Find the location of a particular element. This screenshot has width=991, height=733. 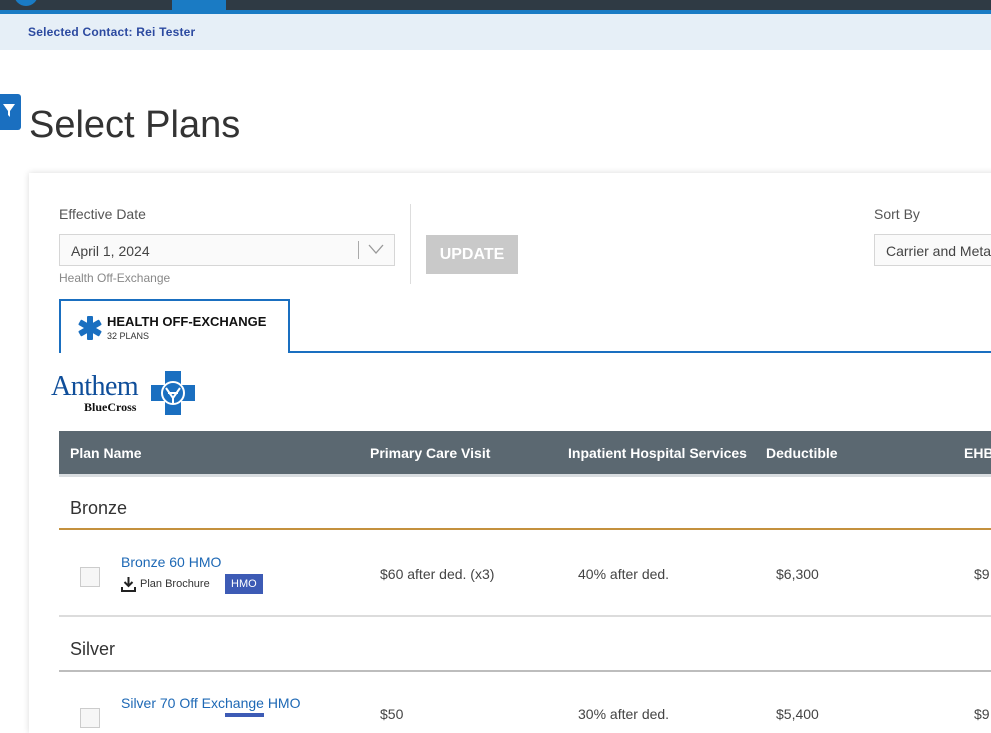

group-heading-silver: Silver is located at coordinates (93, 649).